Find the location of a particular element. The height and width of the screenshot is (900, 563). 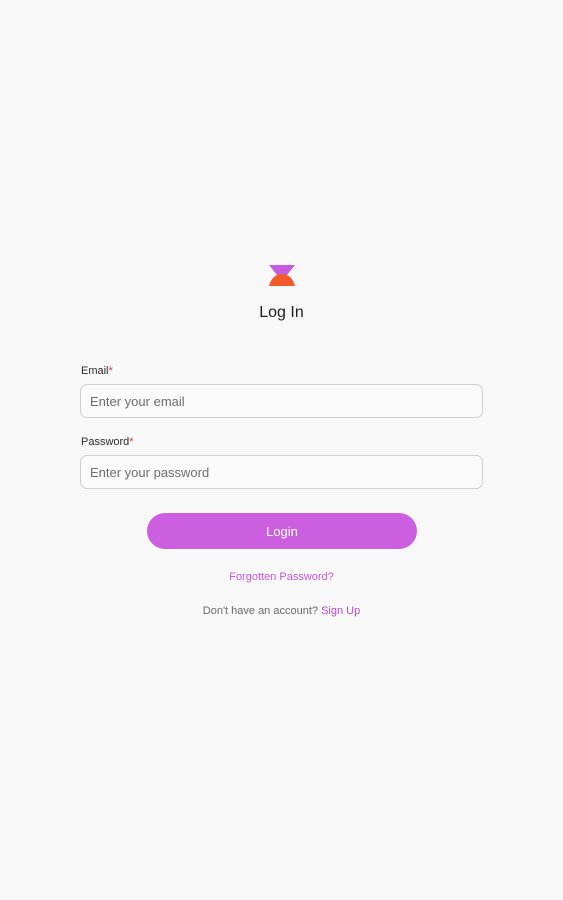

email-field is located at coordinates (281, 401).